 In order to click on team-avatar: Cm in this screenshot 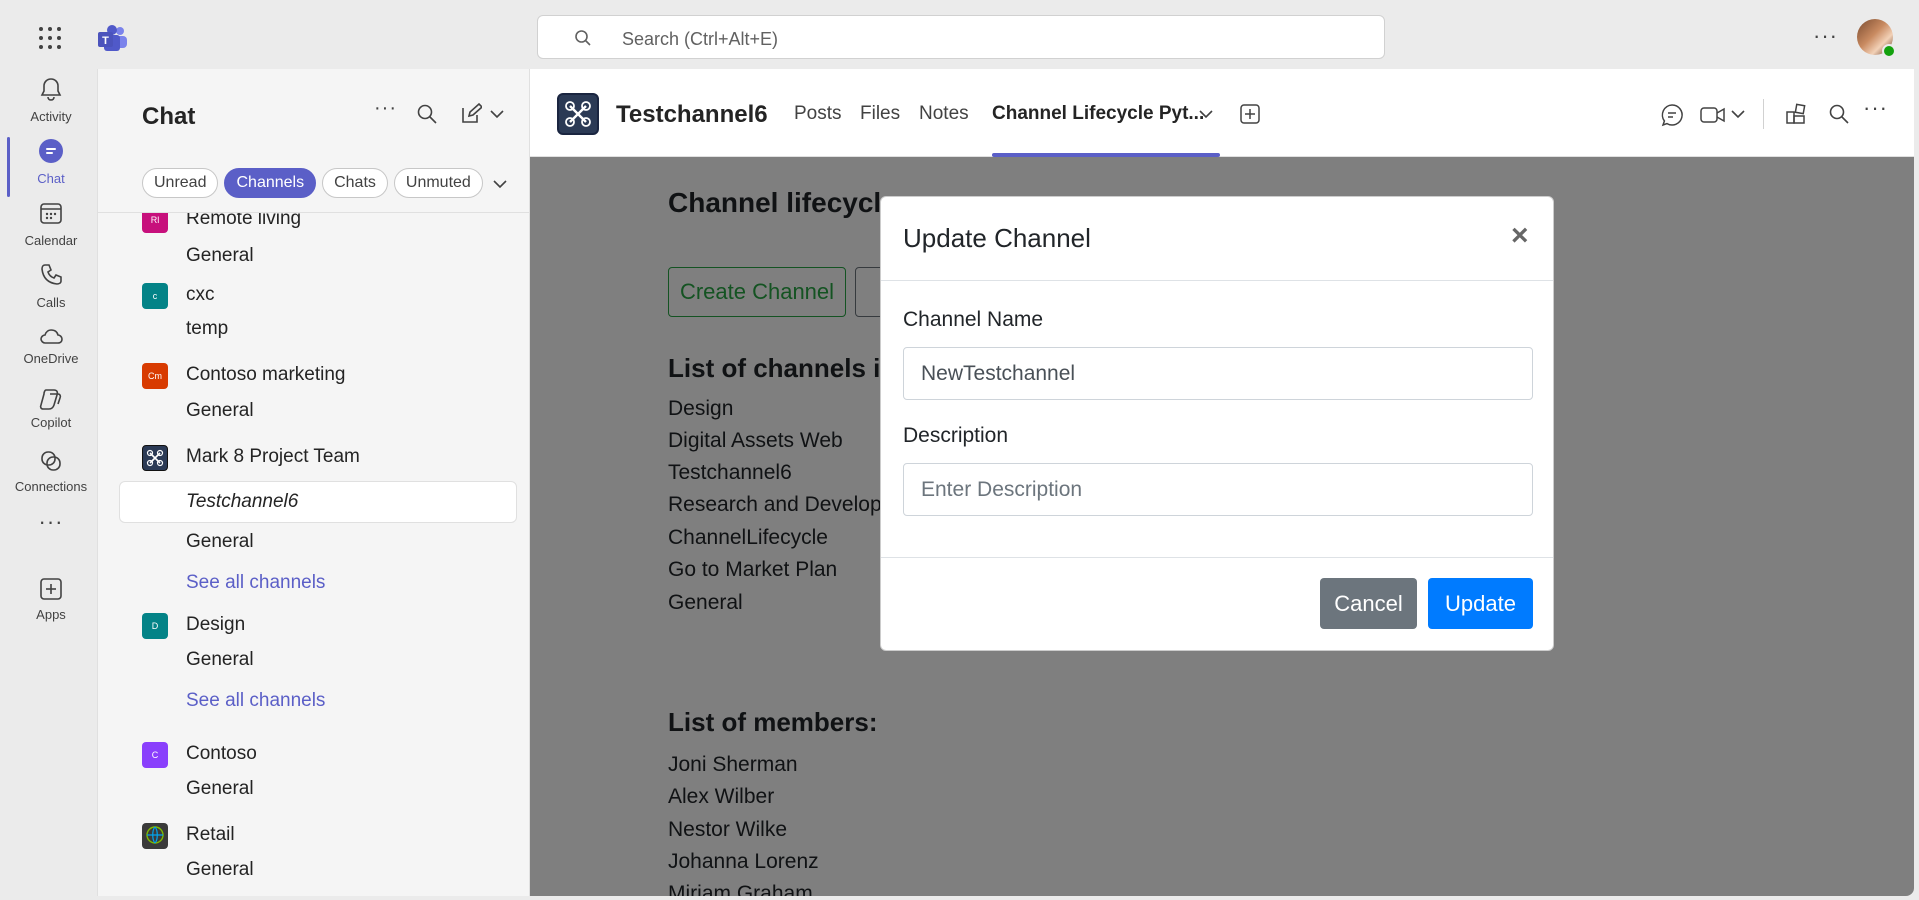, I will do `click(155, 376)`.